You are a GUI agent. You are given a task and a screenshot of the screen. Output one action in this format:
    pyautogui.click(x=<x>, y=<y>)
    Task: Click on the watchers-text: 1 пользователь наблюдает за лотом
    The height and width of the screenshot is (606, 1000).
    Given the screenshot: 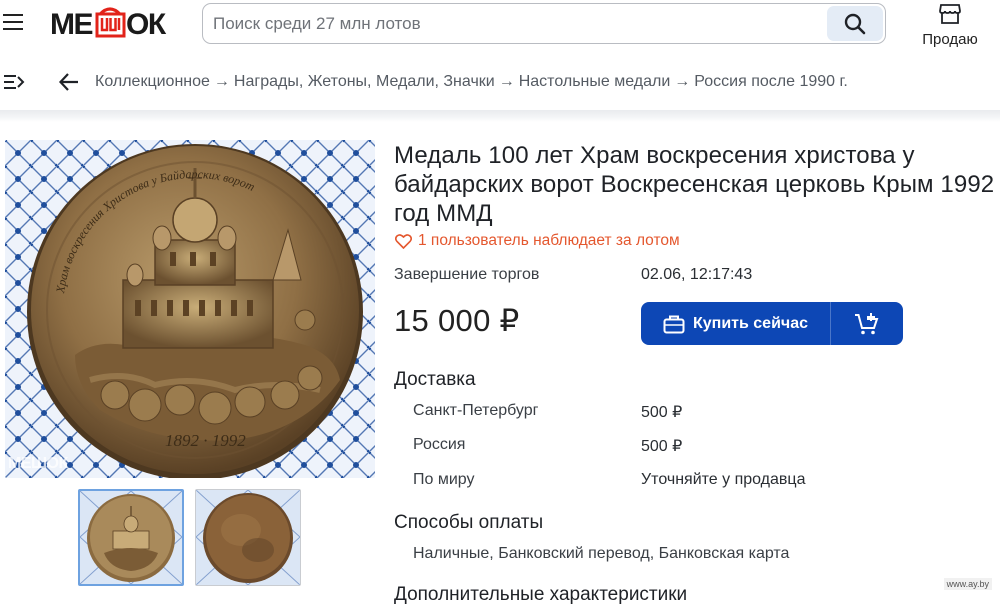 What is the action you would take?
    pyautogui.click(x=549, y=240)
    